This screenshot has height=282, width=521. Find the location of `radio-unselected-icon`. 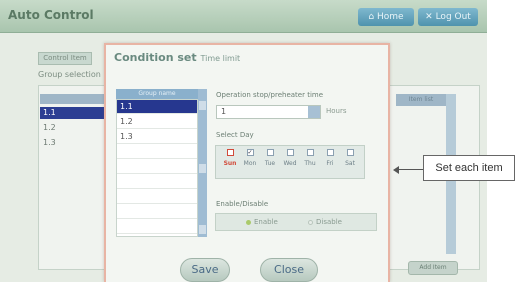

radio-unselected-icon is located at coordinates (310, 222).